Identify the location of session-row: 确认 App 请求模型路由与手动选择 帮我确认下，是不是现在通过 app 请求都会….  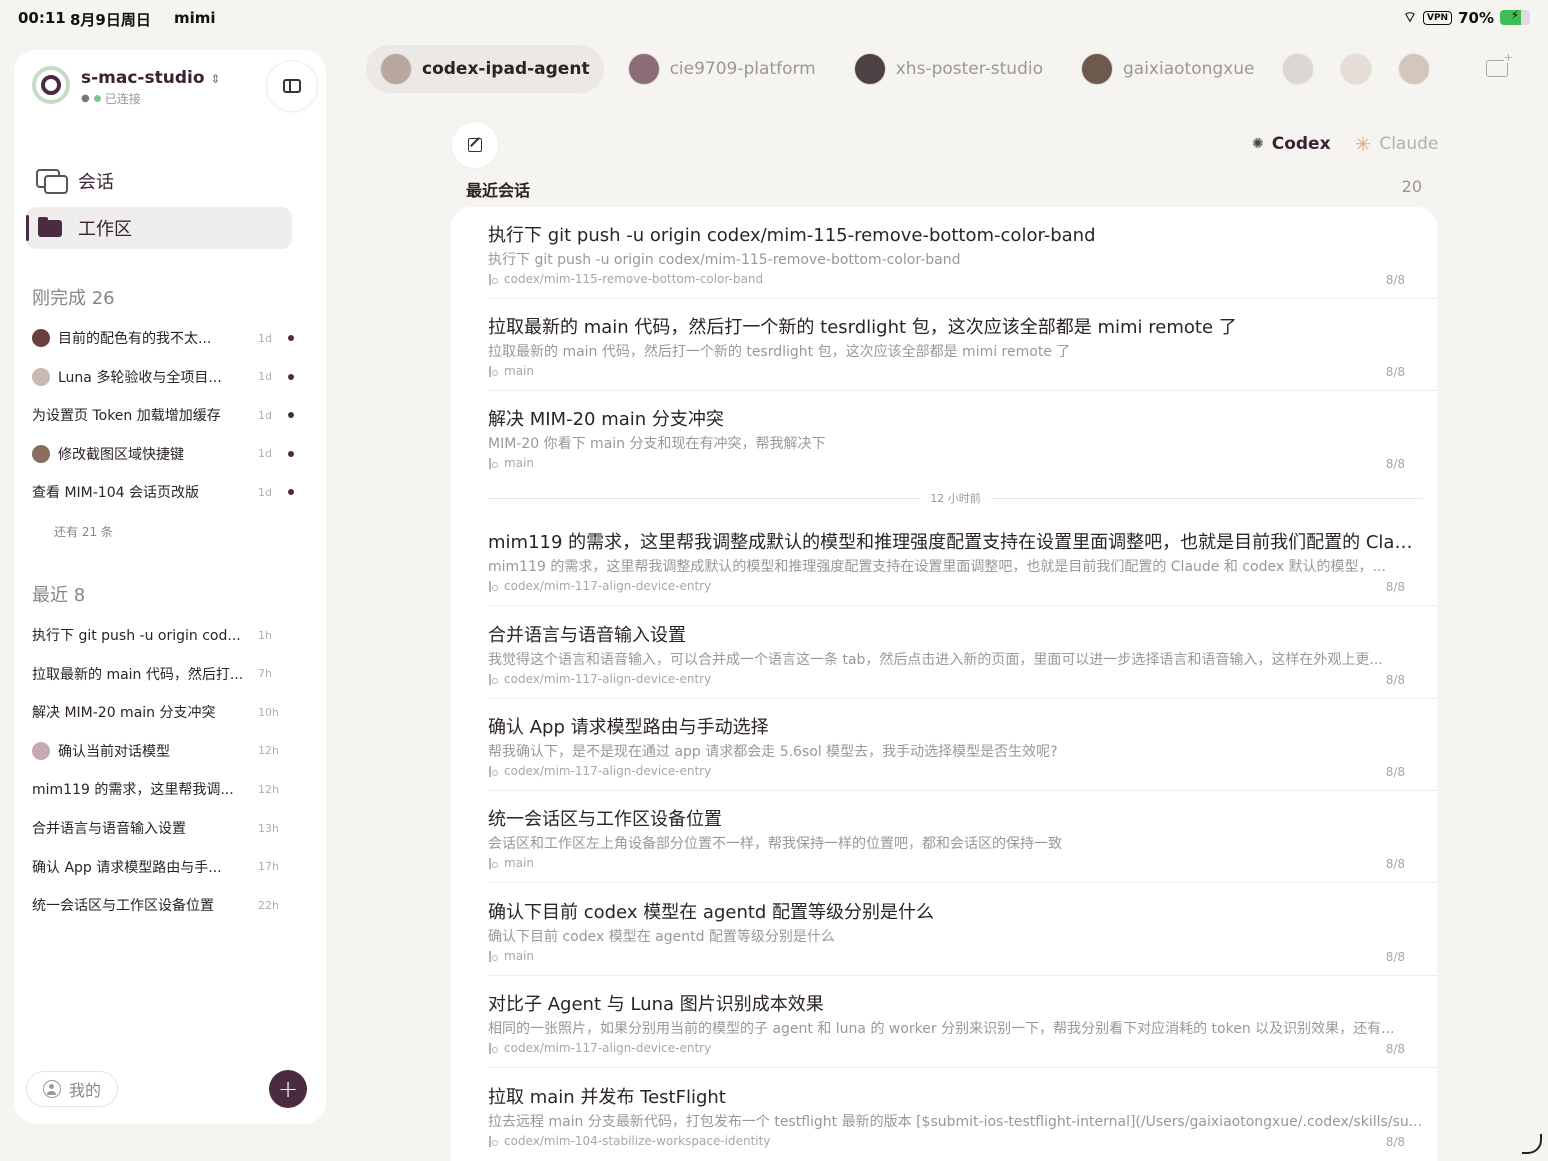
(962, 752).